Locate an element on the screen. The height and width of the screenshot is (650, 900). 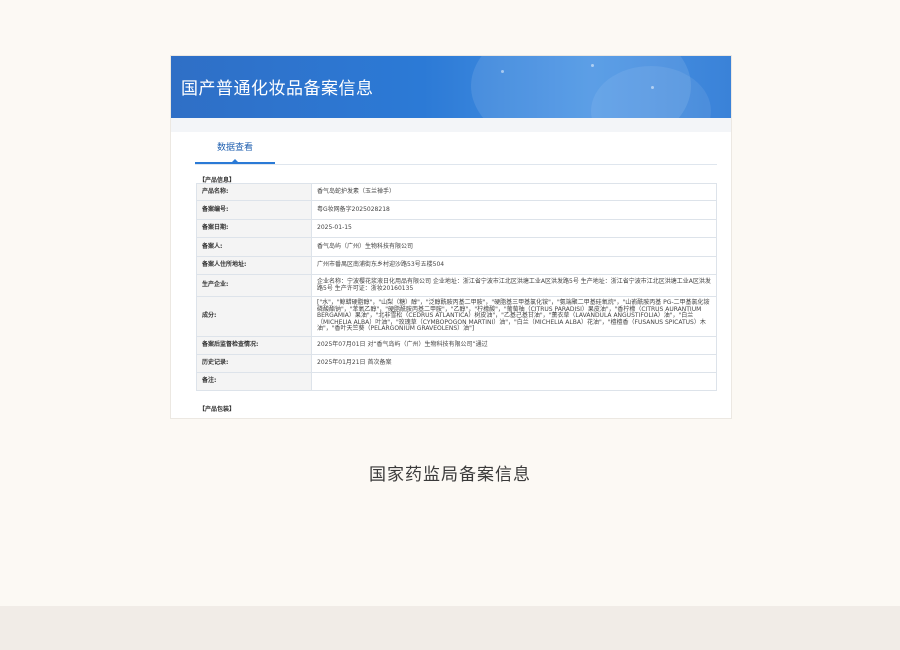
table-row: 备案编号: 粤G妆网备字2025028218 is located at coordinates (456, 210).